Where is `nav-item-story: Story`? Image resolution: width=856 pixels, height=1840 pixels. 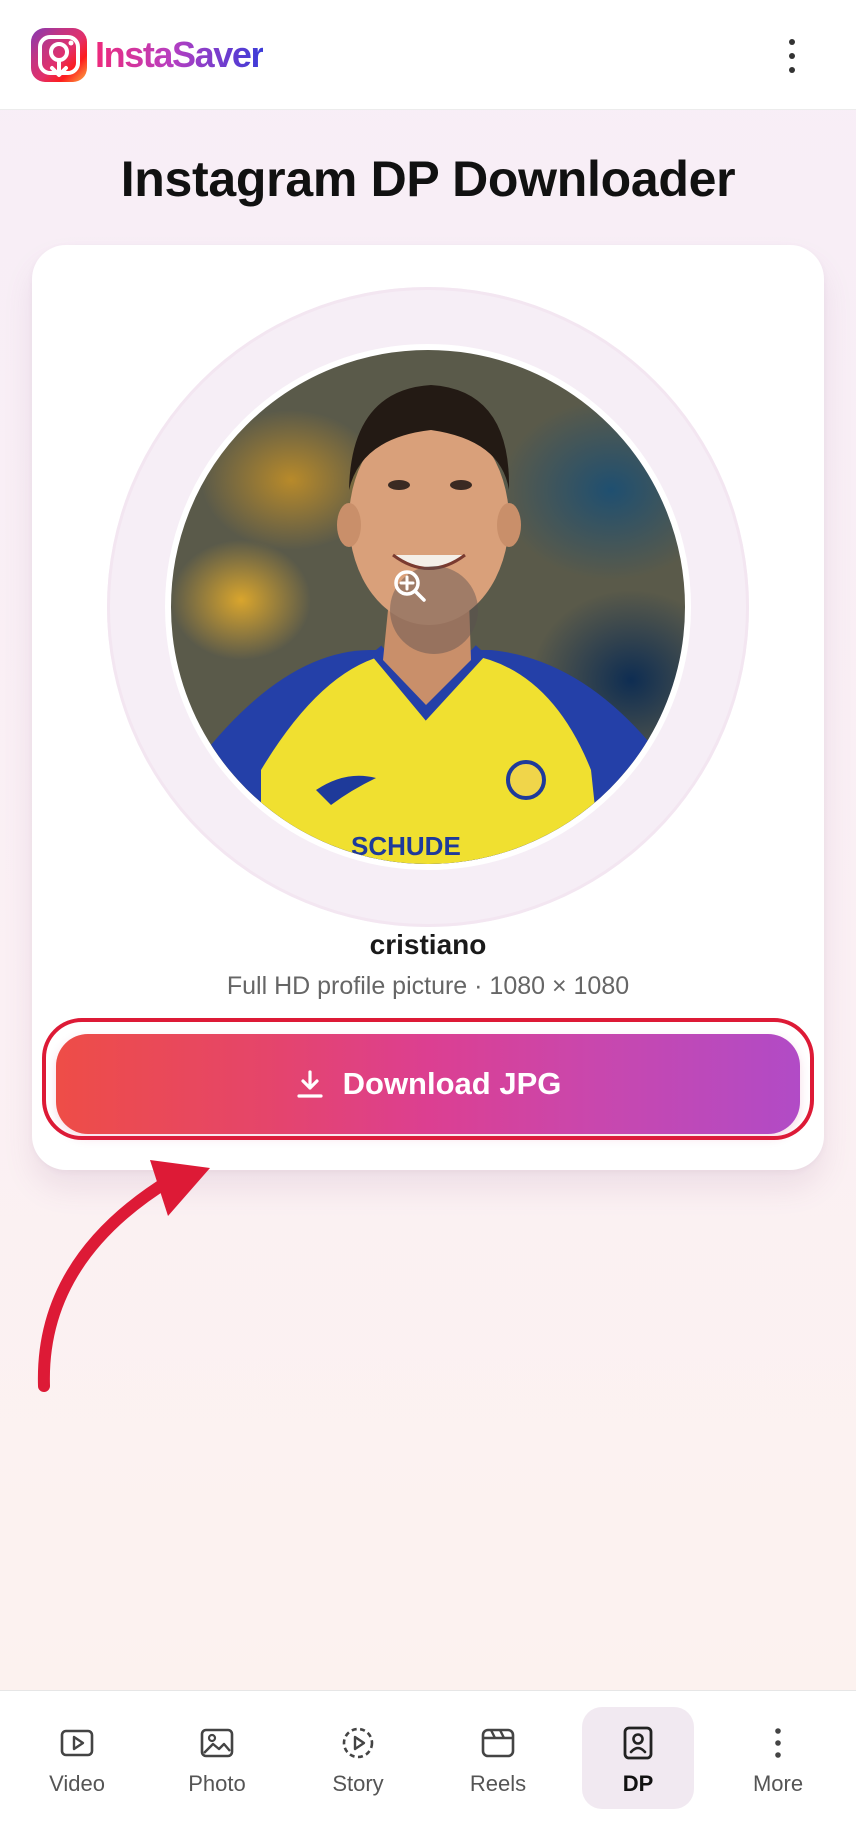
nav-item-story: Story is located at coordinates (358, 1758).